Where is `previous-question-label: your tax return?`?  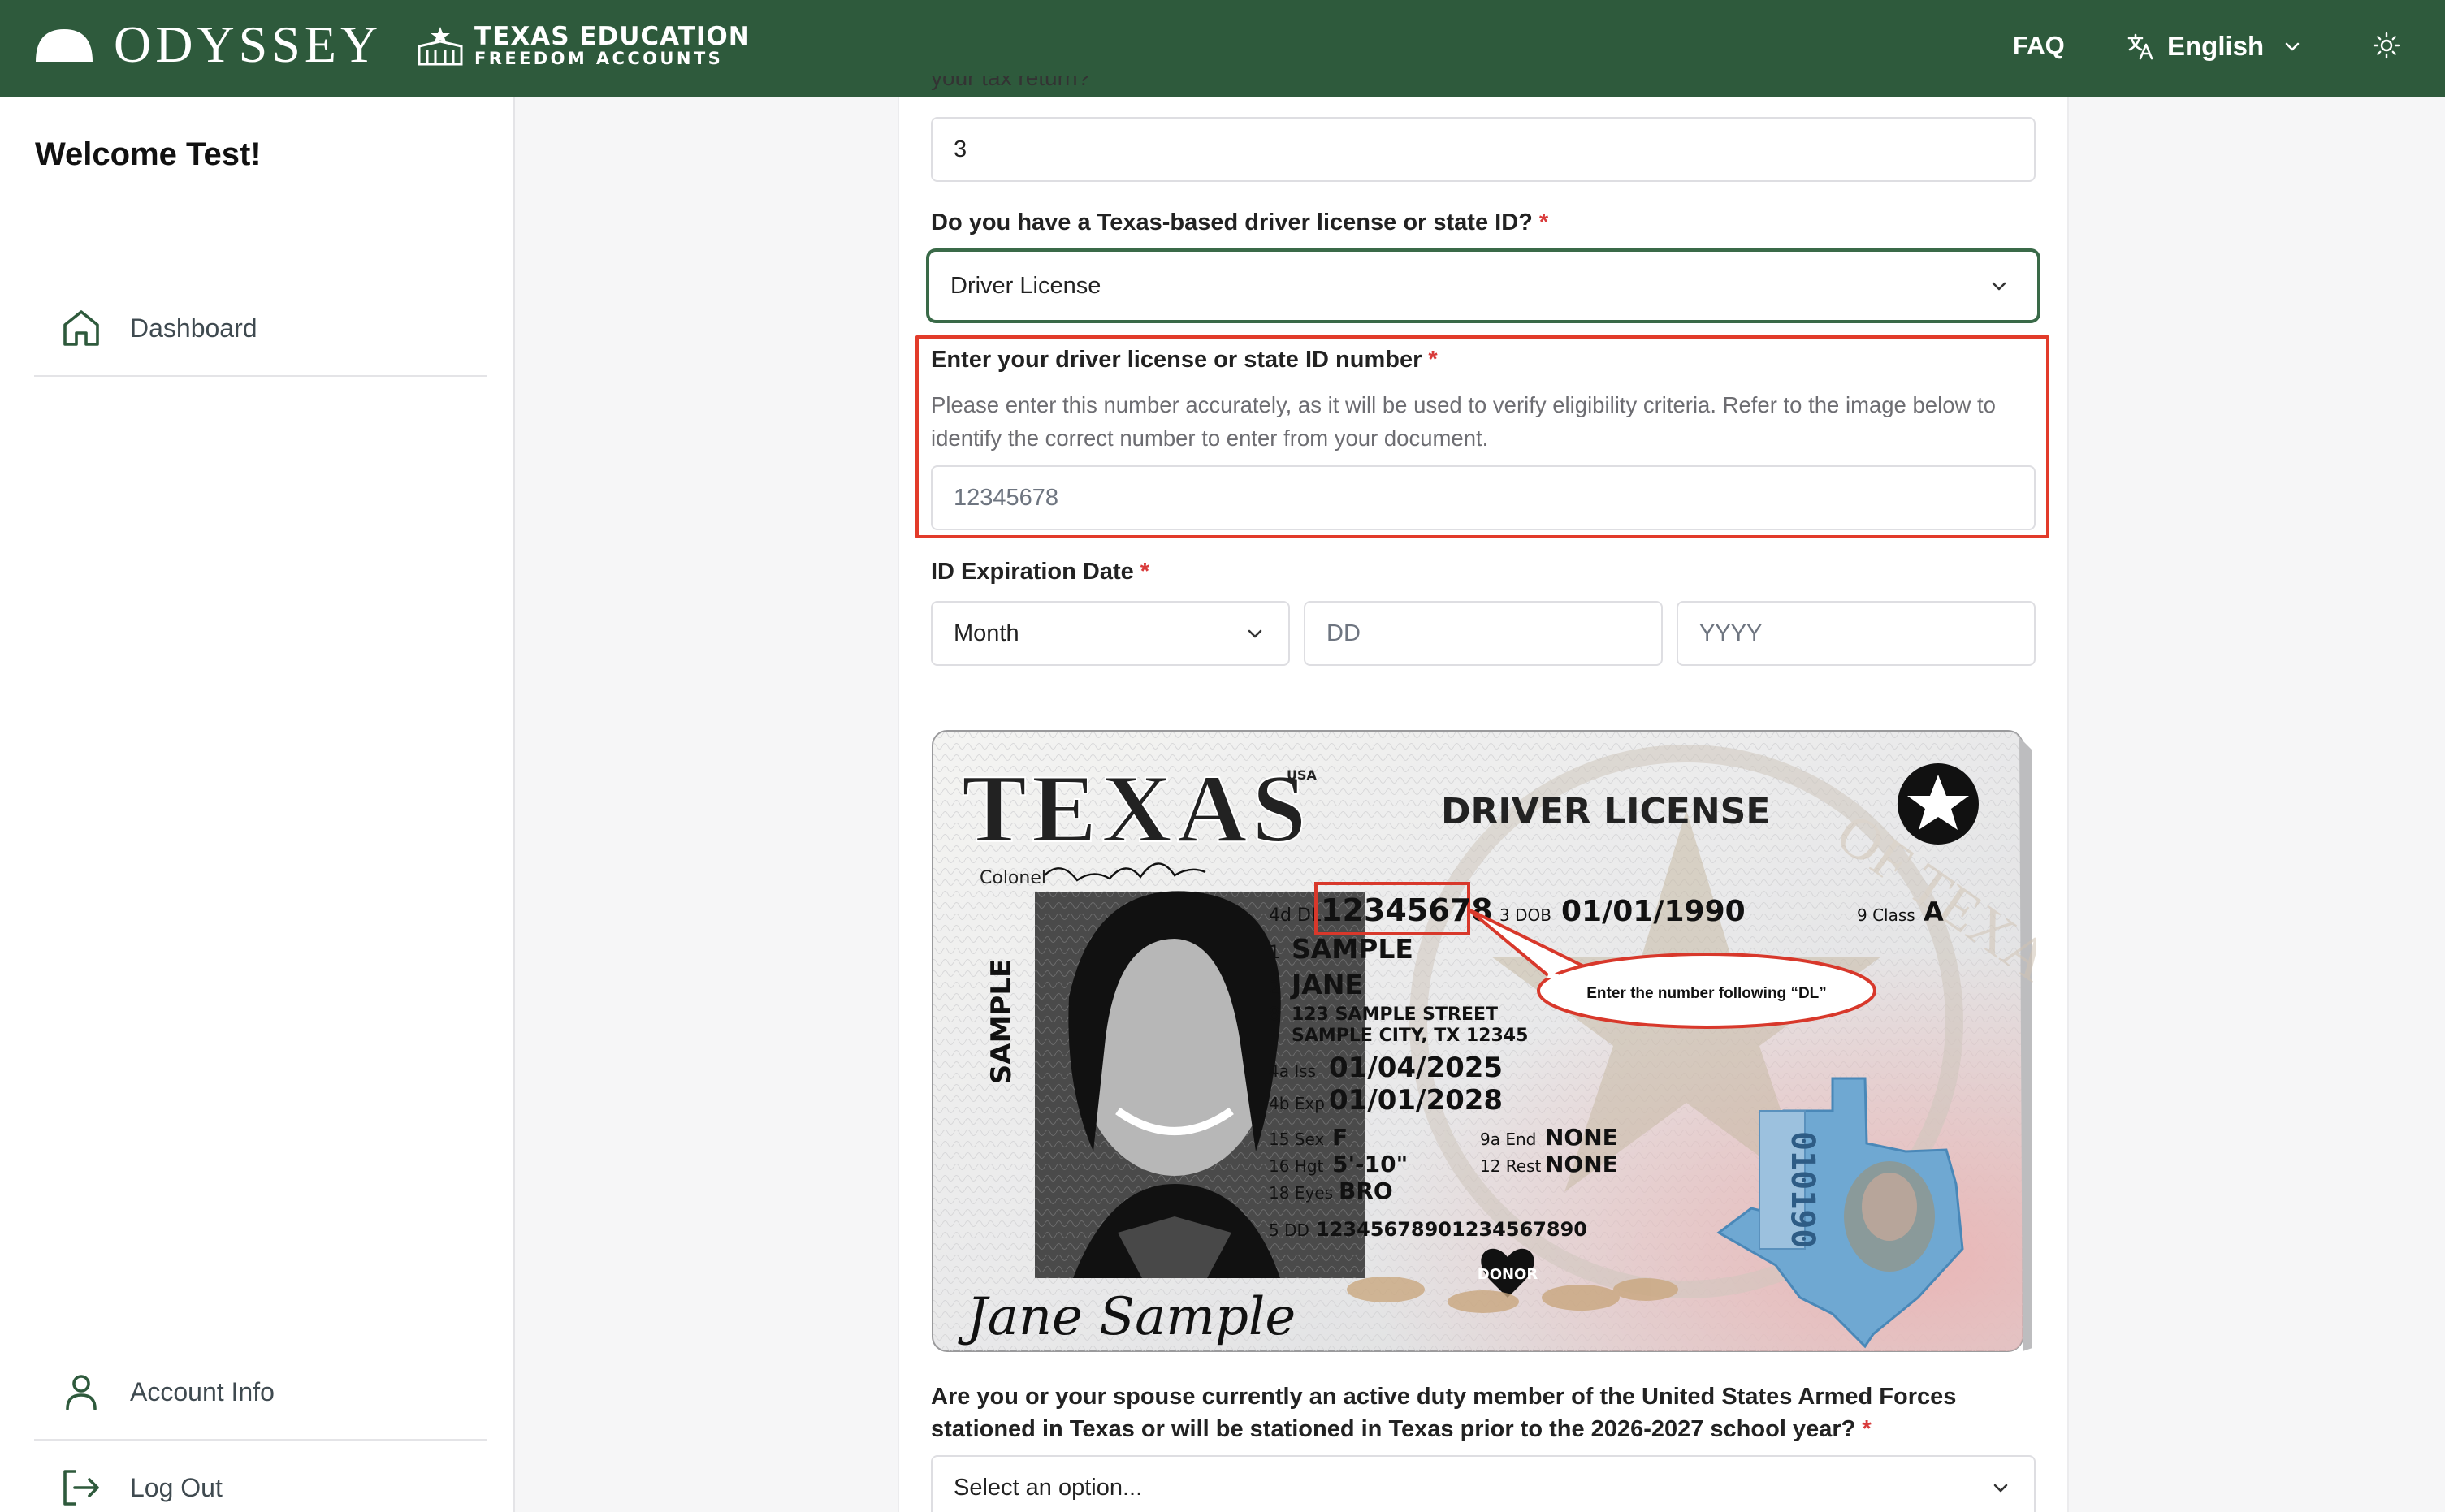 previous-question-label: your tax return? is located at coordinates (1011, 83).